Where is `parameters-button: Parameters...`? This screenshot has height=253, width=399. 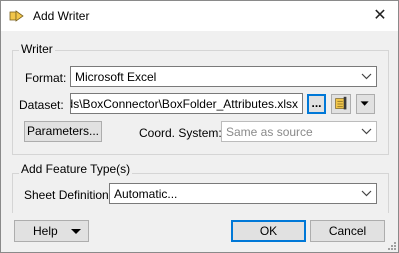 parameters-button: Parameters... is located at coordinates (63, 131).